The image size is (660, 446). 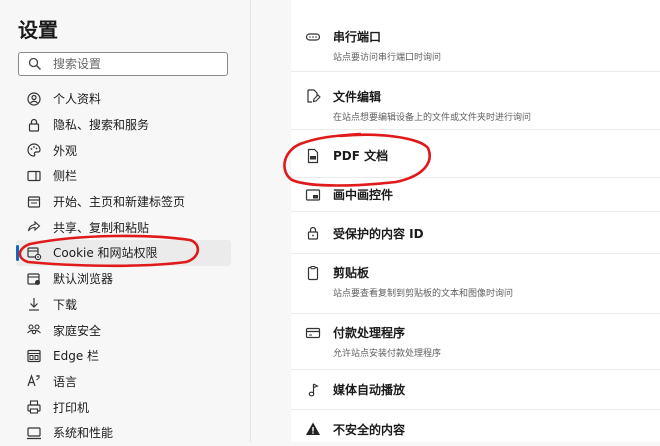 I want to click on clipboard-icon, so click(x=313, y=273).